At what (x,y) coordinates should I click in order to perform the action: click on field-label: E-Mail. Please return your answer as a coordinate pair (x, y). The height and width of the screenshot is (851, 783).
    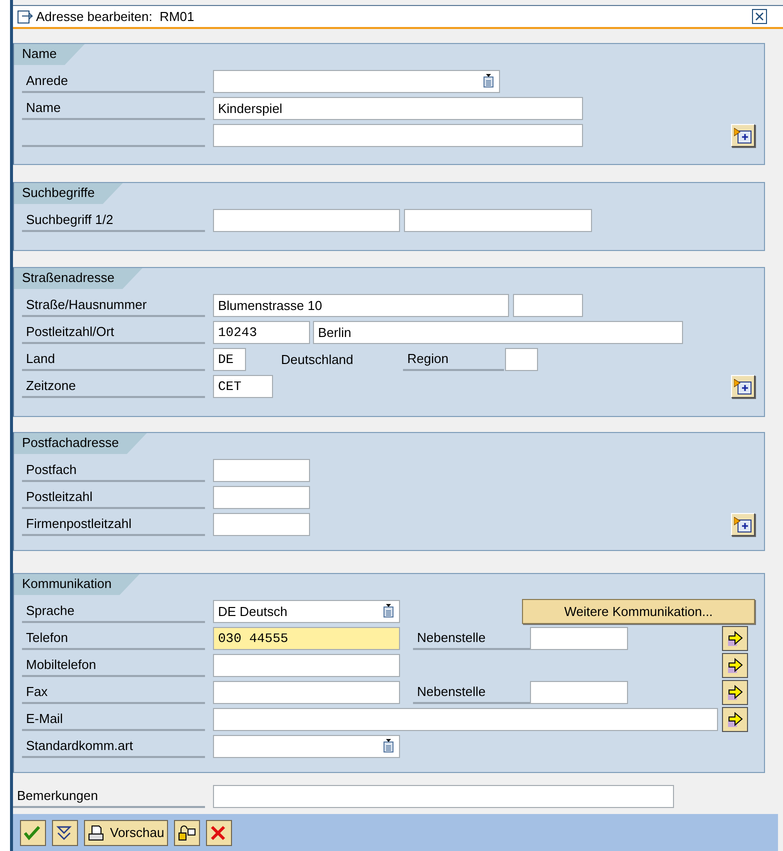
    Looking at the image, I should click on (113, 719).